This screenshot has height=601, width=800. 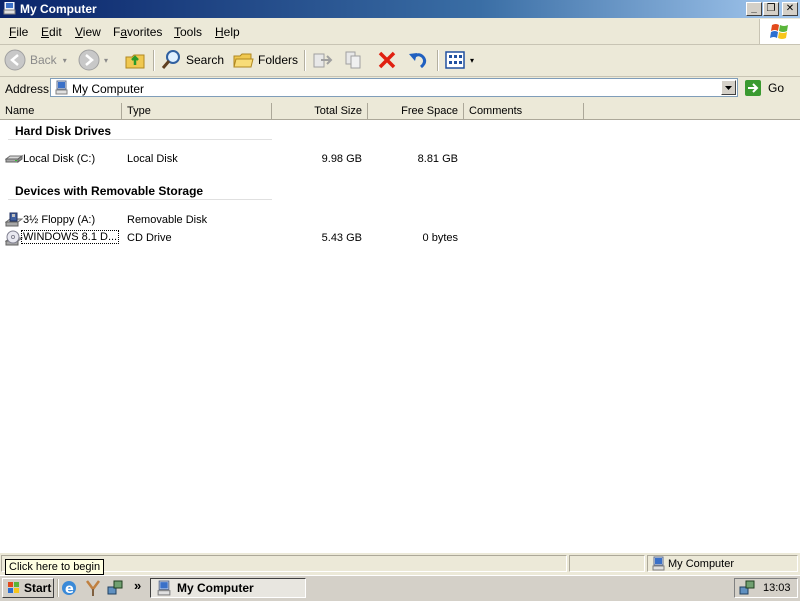 I want to click on address-label: Address, so click(x=27, y=89).